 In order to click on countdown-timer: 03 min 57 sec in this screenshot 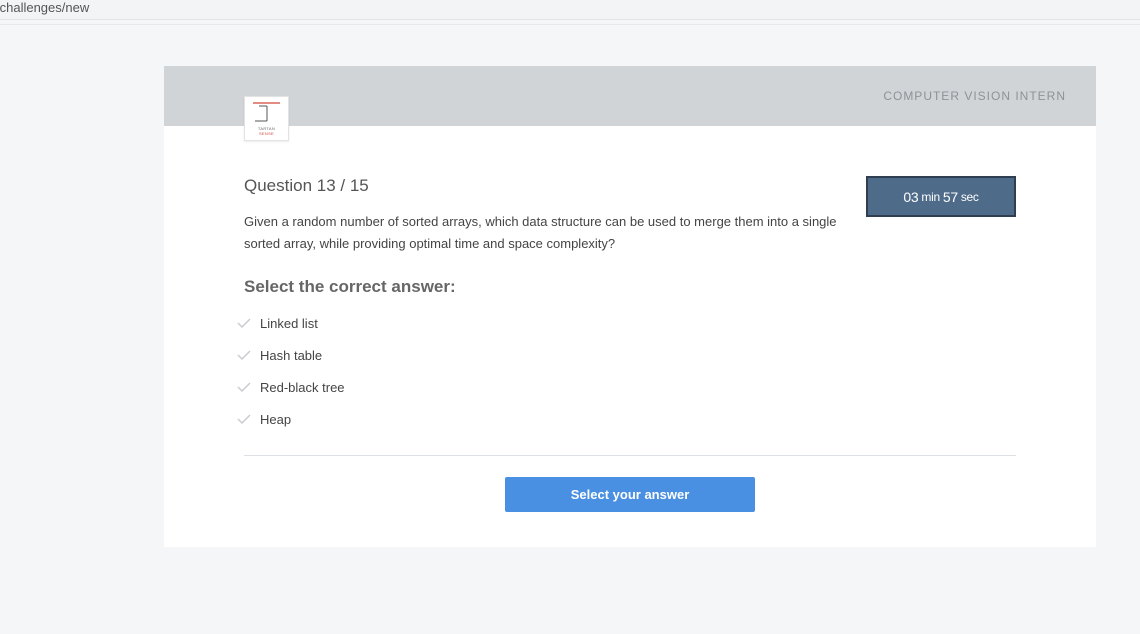, I will do `click(941, 196)`.